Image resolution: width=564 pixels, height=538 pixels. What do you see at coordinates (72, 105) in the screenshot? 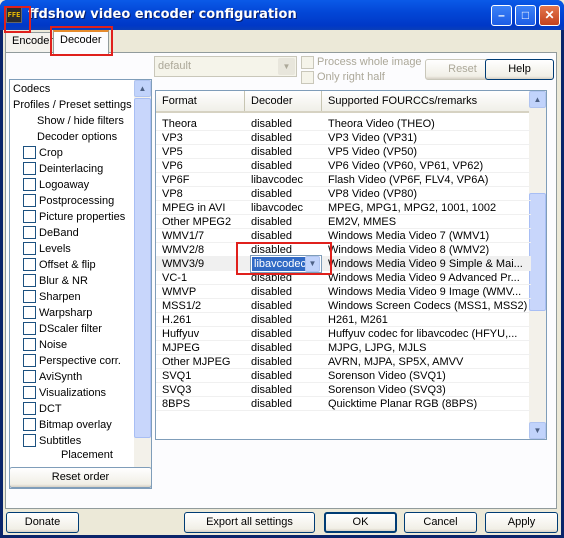
I see `tree-item: Profiles / Preset settings` at bounding box center [72, 105].